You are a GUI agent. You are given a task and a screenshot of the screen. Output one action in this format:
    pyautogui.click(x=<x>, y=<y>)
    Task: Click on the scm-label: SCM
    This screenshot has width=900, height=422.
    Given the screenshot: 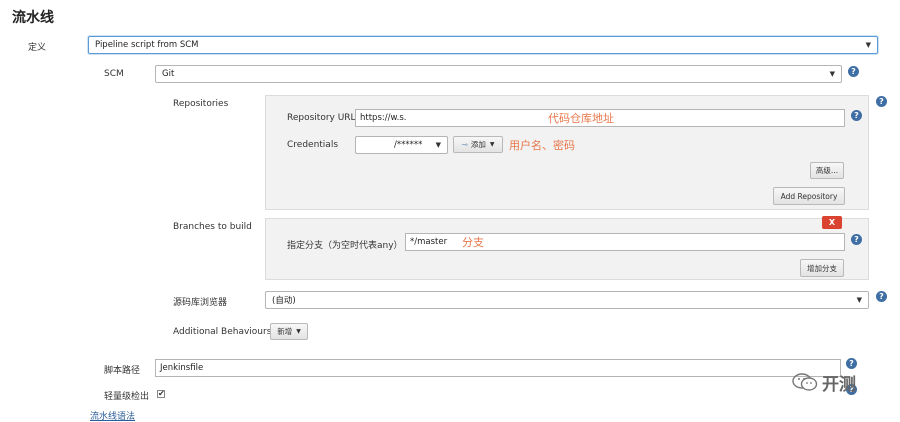 What is the action you would take?
    pyautogui.click(x=114, y=74)
    